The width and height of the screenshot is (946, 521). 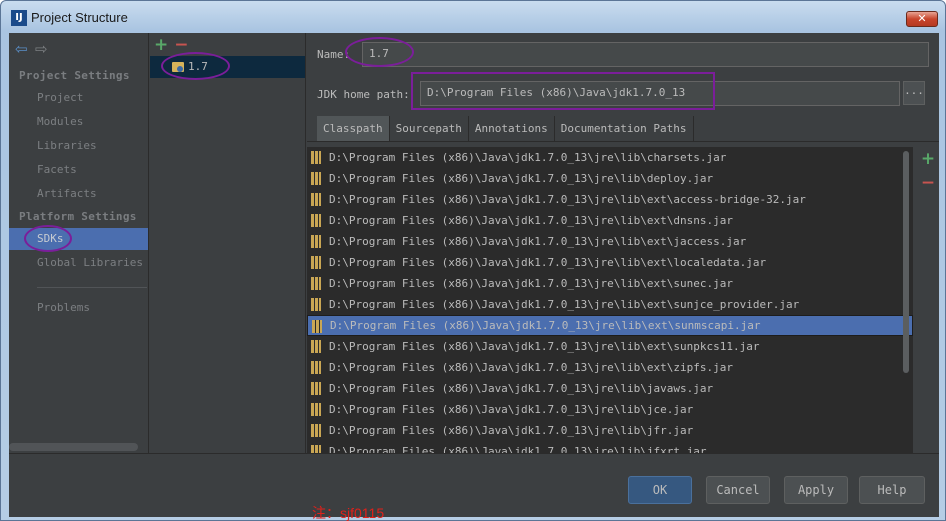 What do you see at coordinates (48, 238) in the screenshot?
I see `annotation-circle-sdks` at bounding box center [48, 238].